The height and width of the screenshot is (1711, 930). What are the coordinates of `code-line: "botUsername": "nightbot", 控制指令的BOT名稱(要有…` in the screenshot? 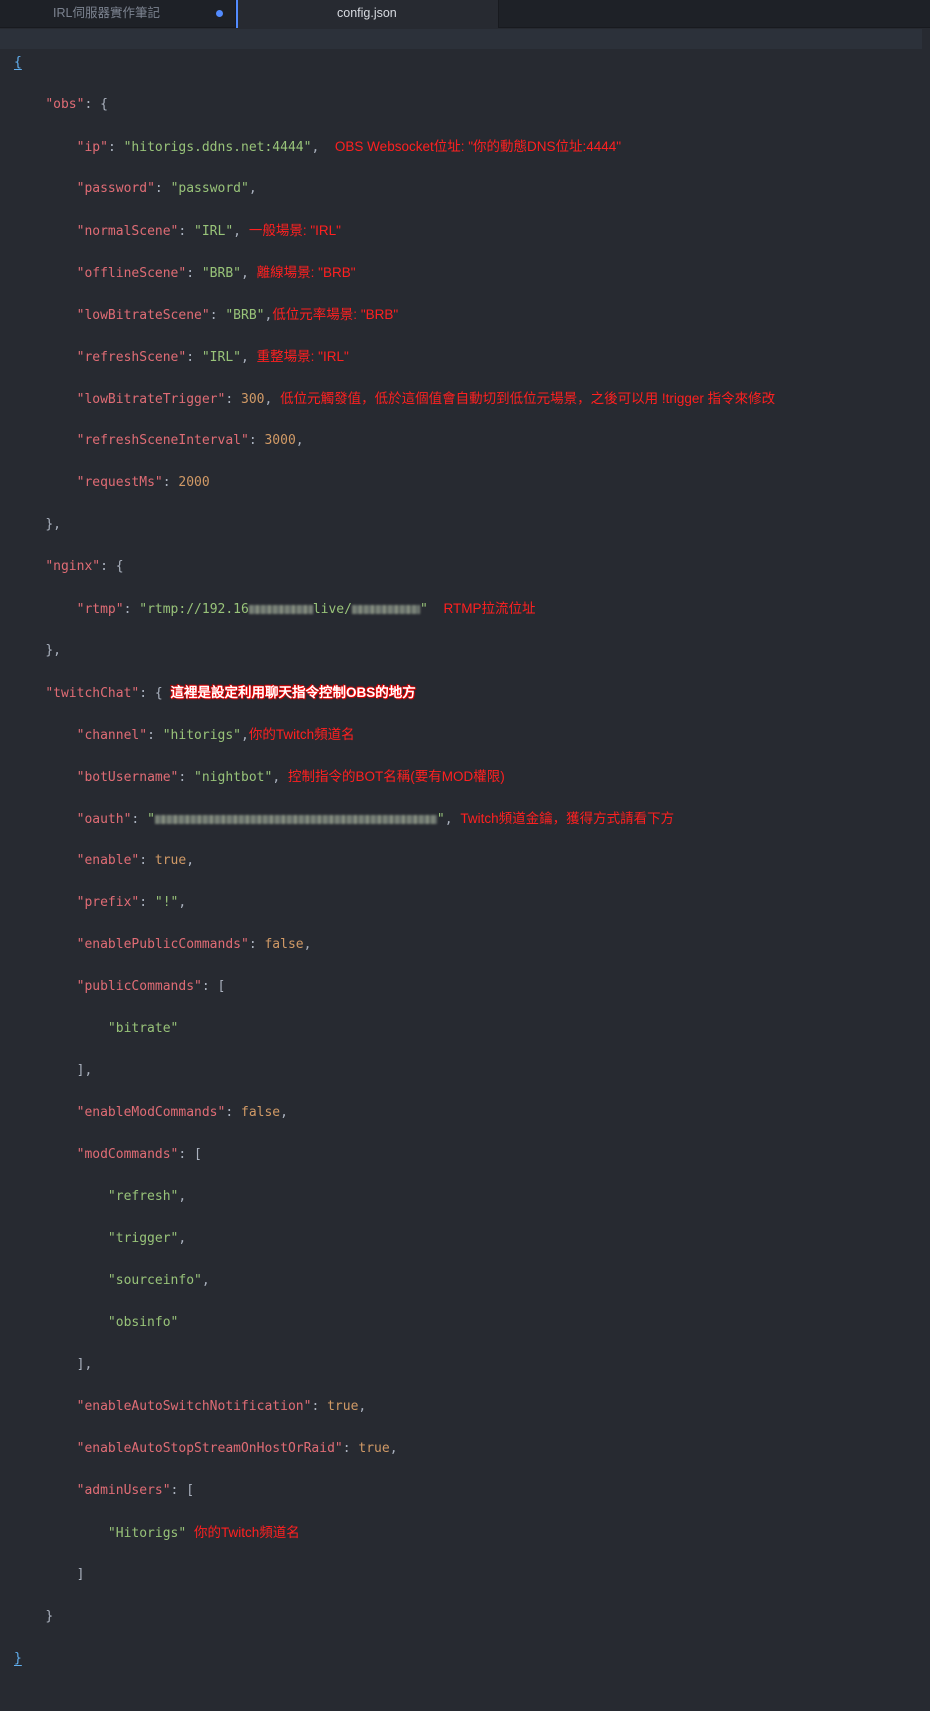 It's located at (290, 777).